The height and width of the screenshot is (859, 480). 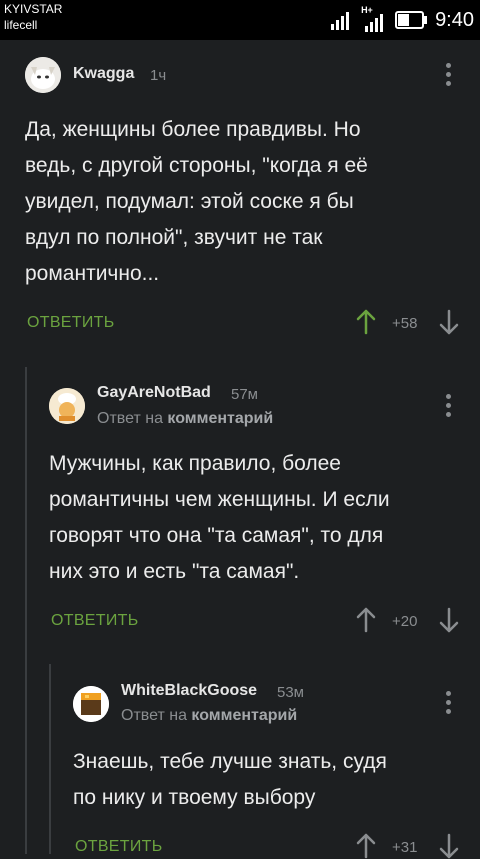 I want to click on body-line: них это и есть "та самая"., so click(x=174, y=571).